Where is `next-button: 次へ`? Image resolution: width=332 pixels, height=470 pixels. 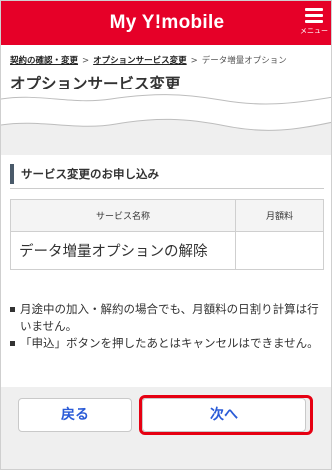
next-button: 次へ is located at coordinates (224, 415).